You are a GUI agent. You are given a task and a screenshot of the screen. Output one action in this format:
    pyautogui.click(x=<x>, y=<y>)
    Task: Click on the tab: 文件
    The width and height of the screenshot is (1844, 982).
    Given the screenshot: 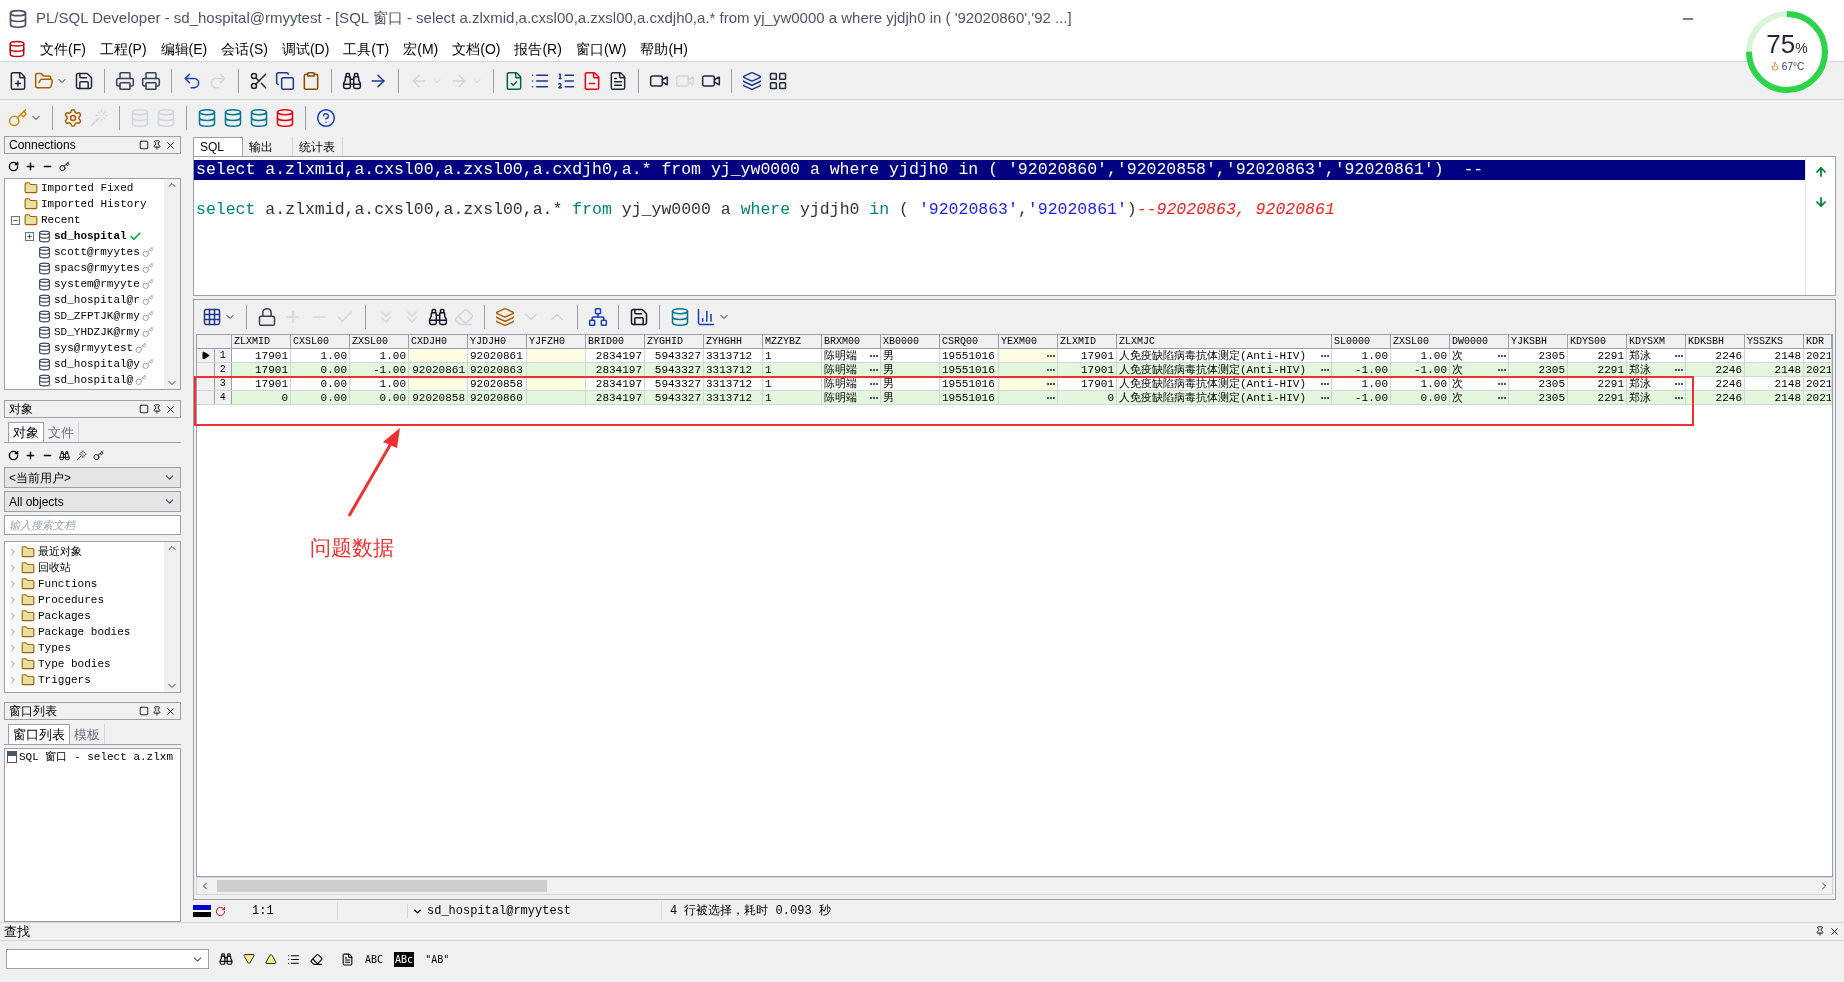 What is the action you would take?
    pyautogui.click(x=61, y=432)
    